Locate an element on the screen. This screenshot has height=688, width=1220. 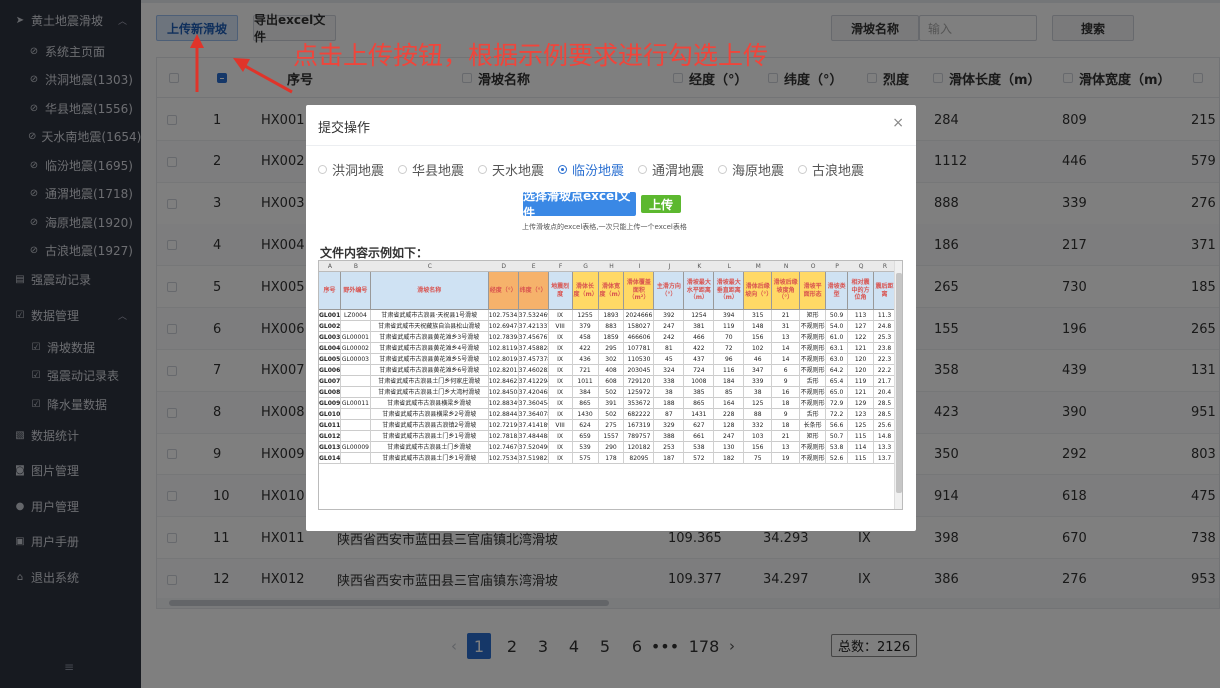
sheet-cell: 130 is located at coordinates (729, 447).